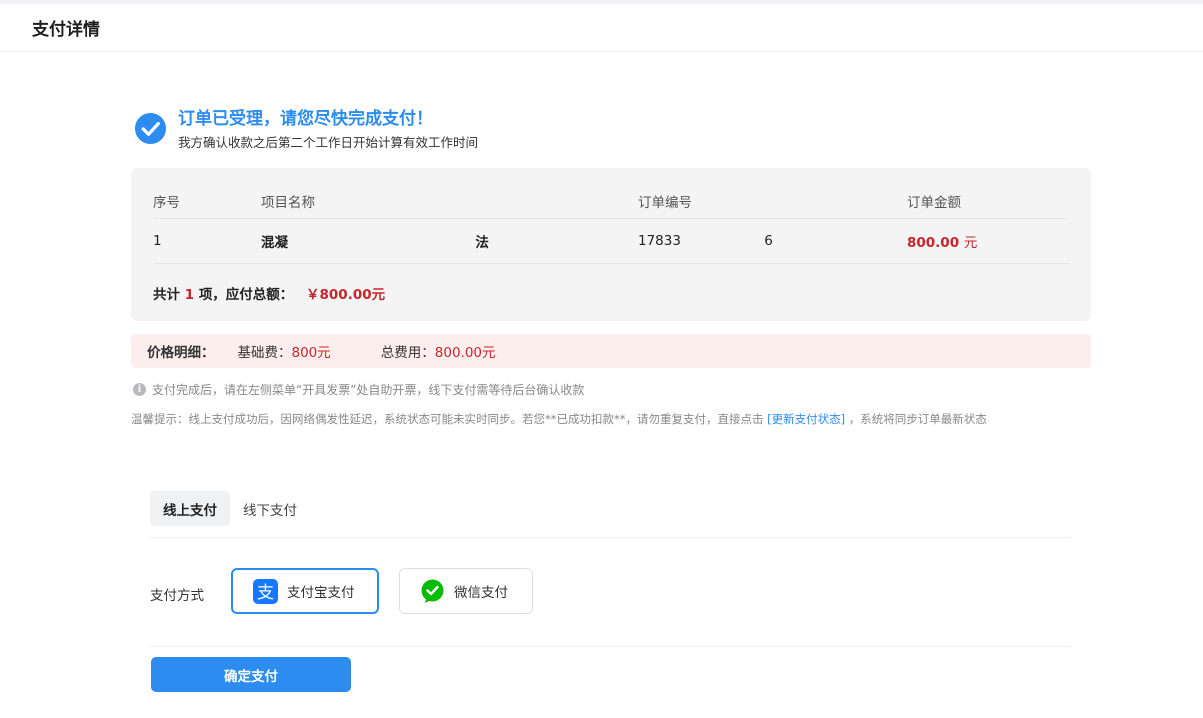 The height and width of the screenshot is (718, 1203). I want to click on success-headline: 订单已受理，请您尽快完成支付！, so click(305, 119).